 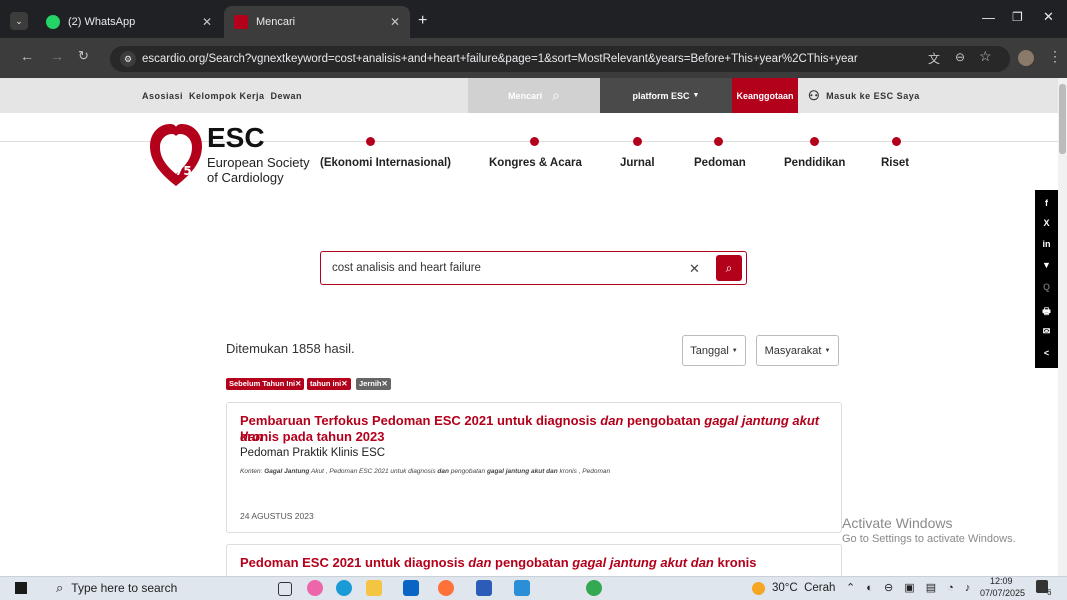 What do you see at coordinates (27, 56) in the screenshot?
I see `back-icon: ←` at bounding box center [27, 56].